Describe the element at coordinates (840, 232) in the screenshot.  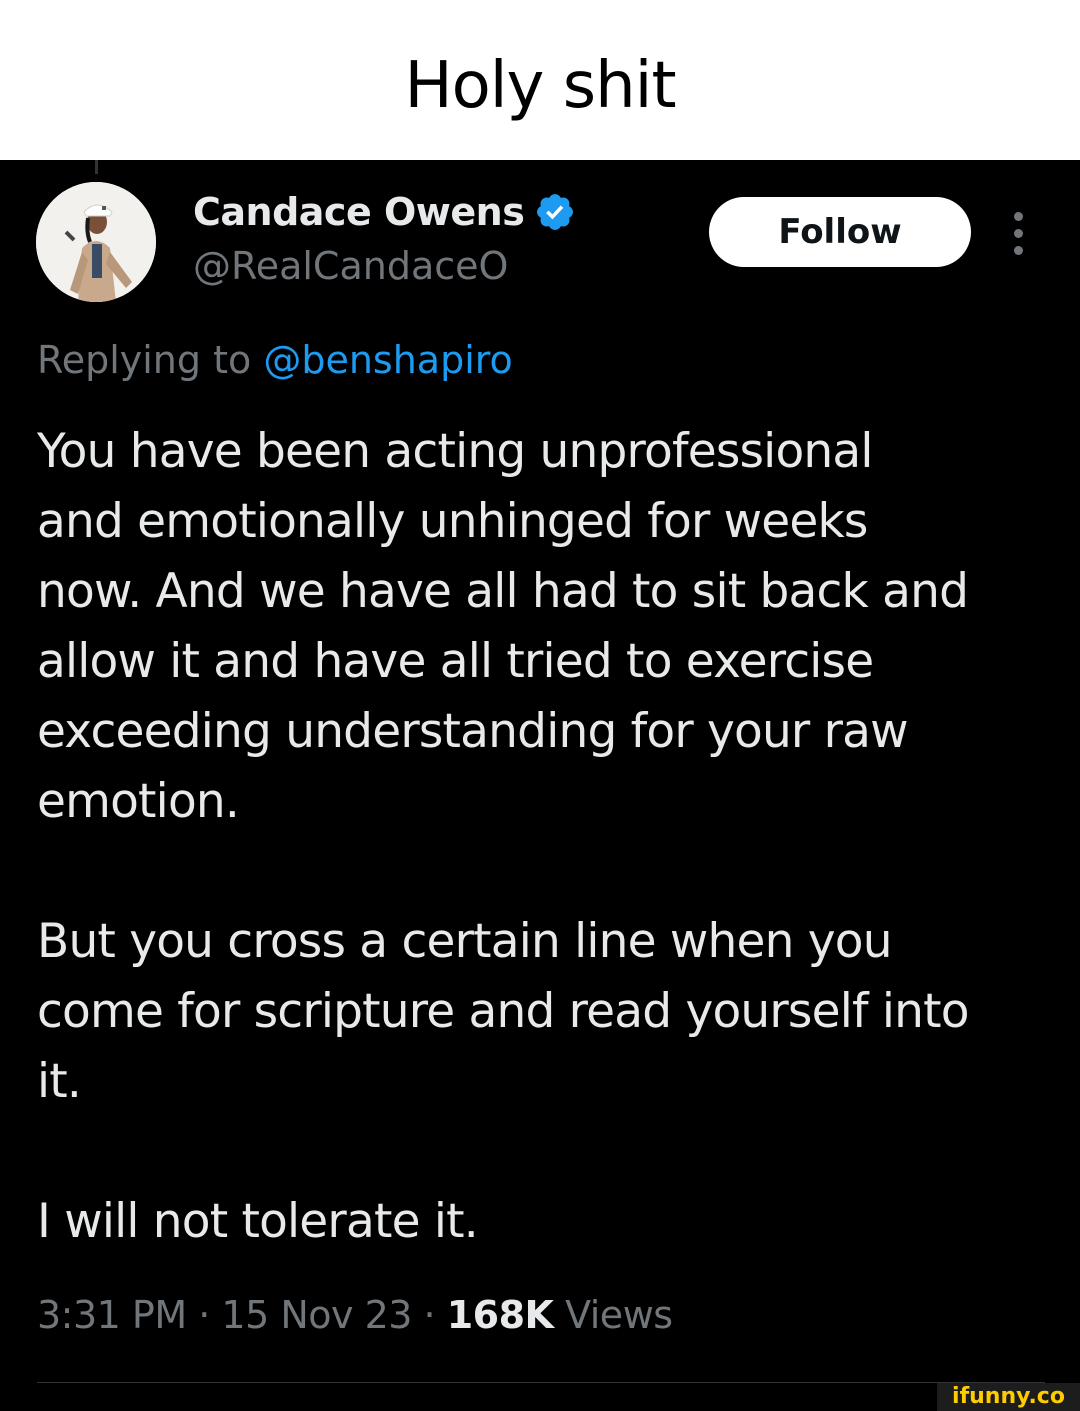
I see `follow-button: Follow` at that location.